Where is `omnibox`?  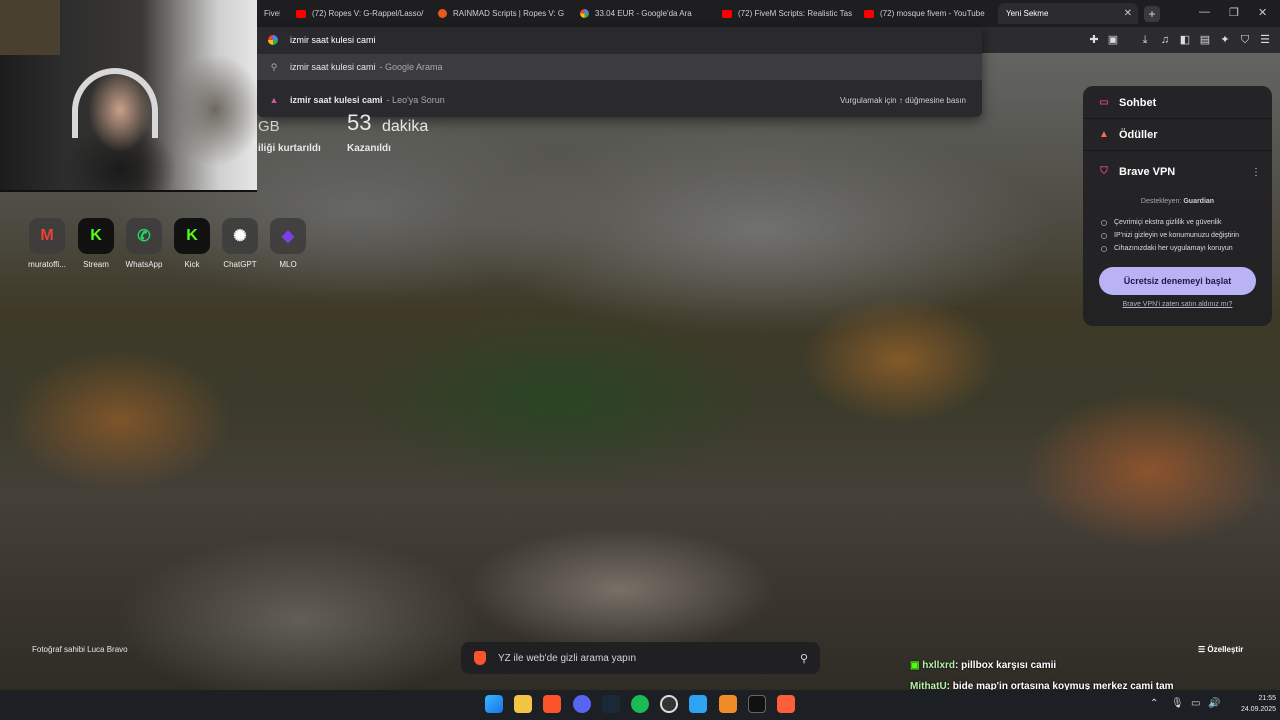 omnibox is located at coordinates (619, 40).